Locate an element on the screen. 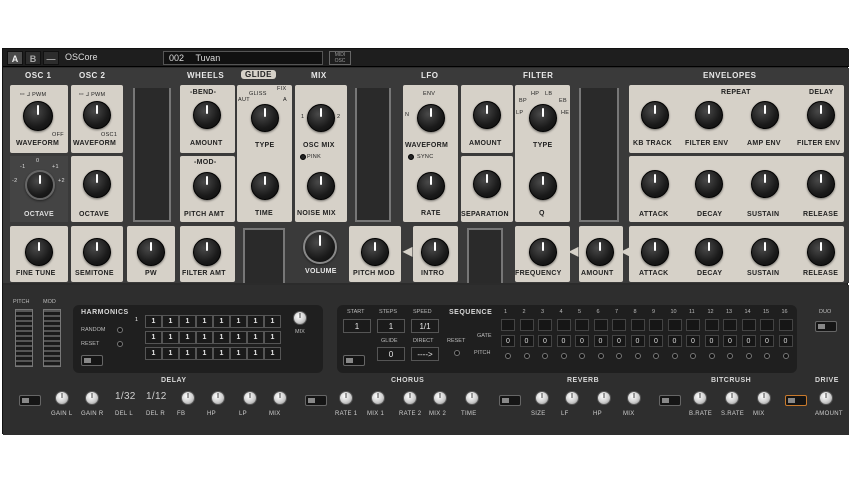 The image size is (850, 478). harmonics-toggle is located at coordinates (92, 360).